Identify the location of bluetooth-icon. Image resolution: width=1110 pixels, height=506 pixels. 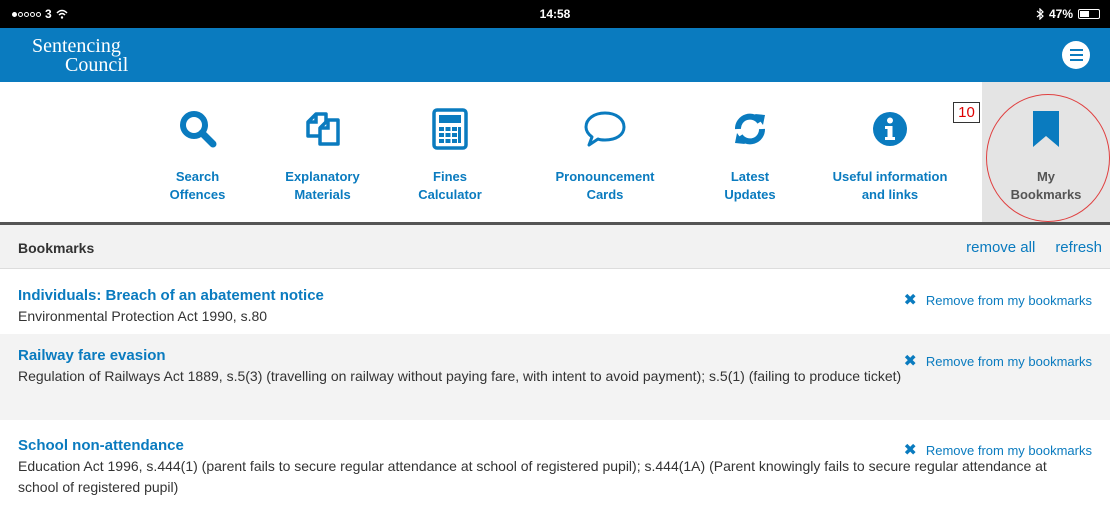
(1040, 14).